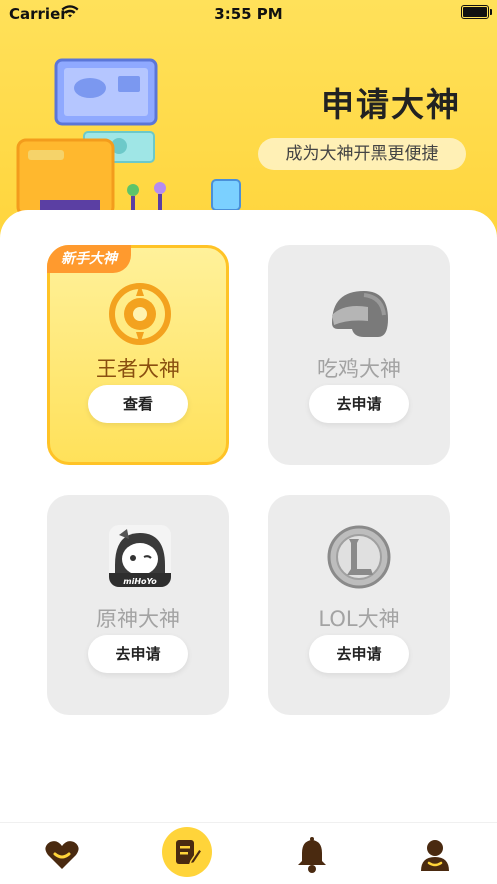  I want to click on card-pubg: 吃鸡大神 去申请, so click(359, 355).